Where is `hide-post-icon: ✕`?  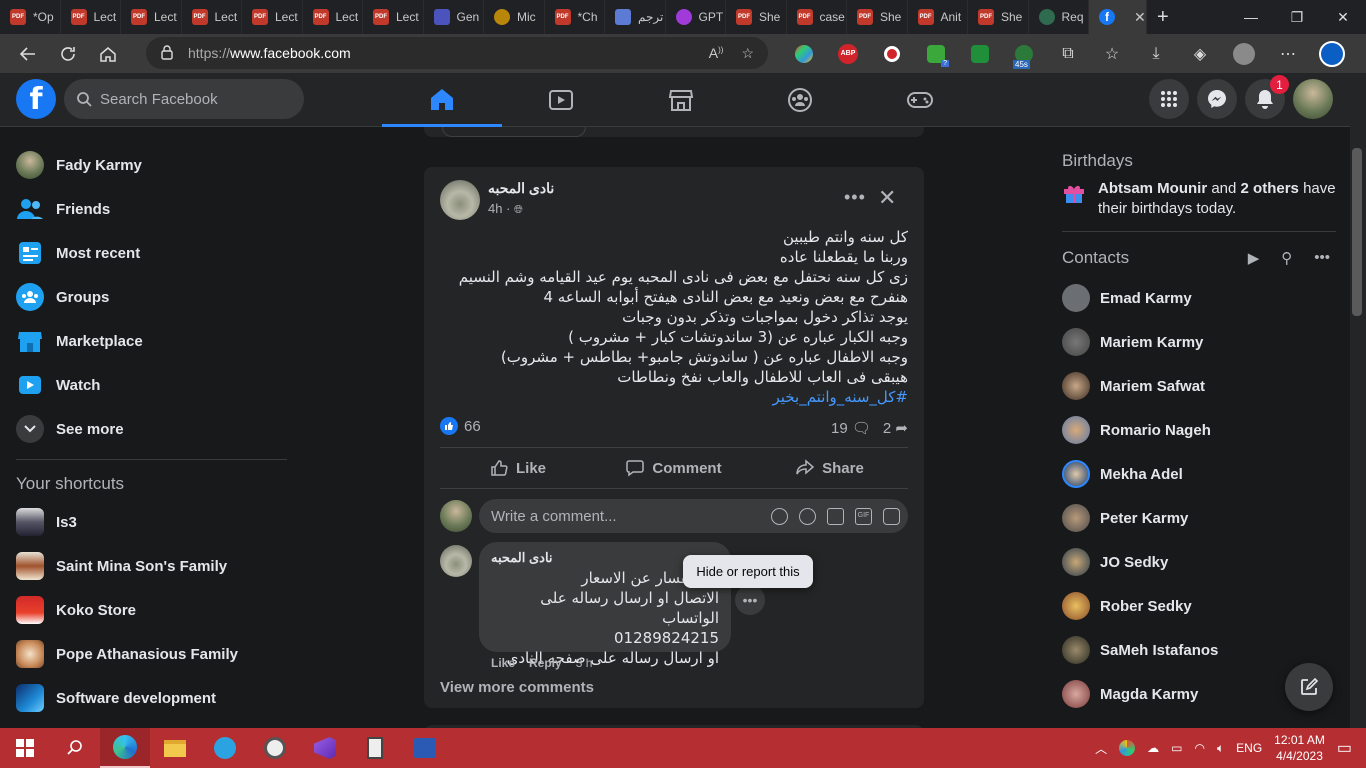 hide-post-icon: ✕ is located at coordinates (887, 198).